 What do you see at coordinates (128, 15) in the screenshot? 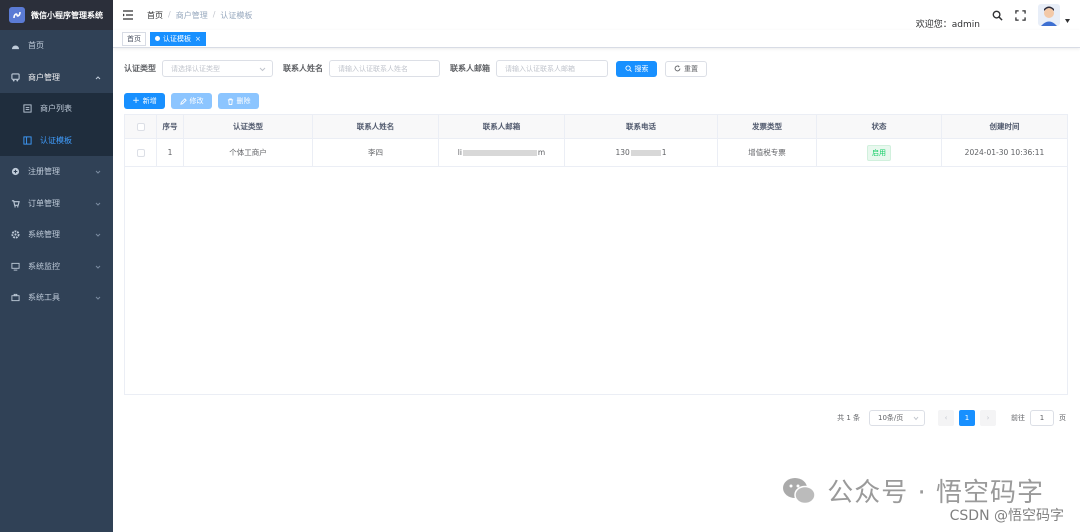
I see `hamburger-icon` at bounding box center [128, 15].